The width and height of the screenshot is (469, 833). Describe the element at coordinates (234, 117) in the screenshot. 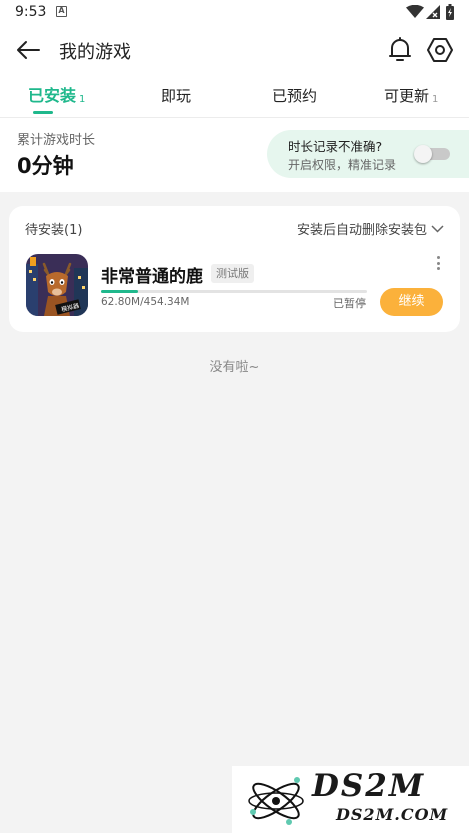

I see `divider` at that location.